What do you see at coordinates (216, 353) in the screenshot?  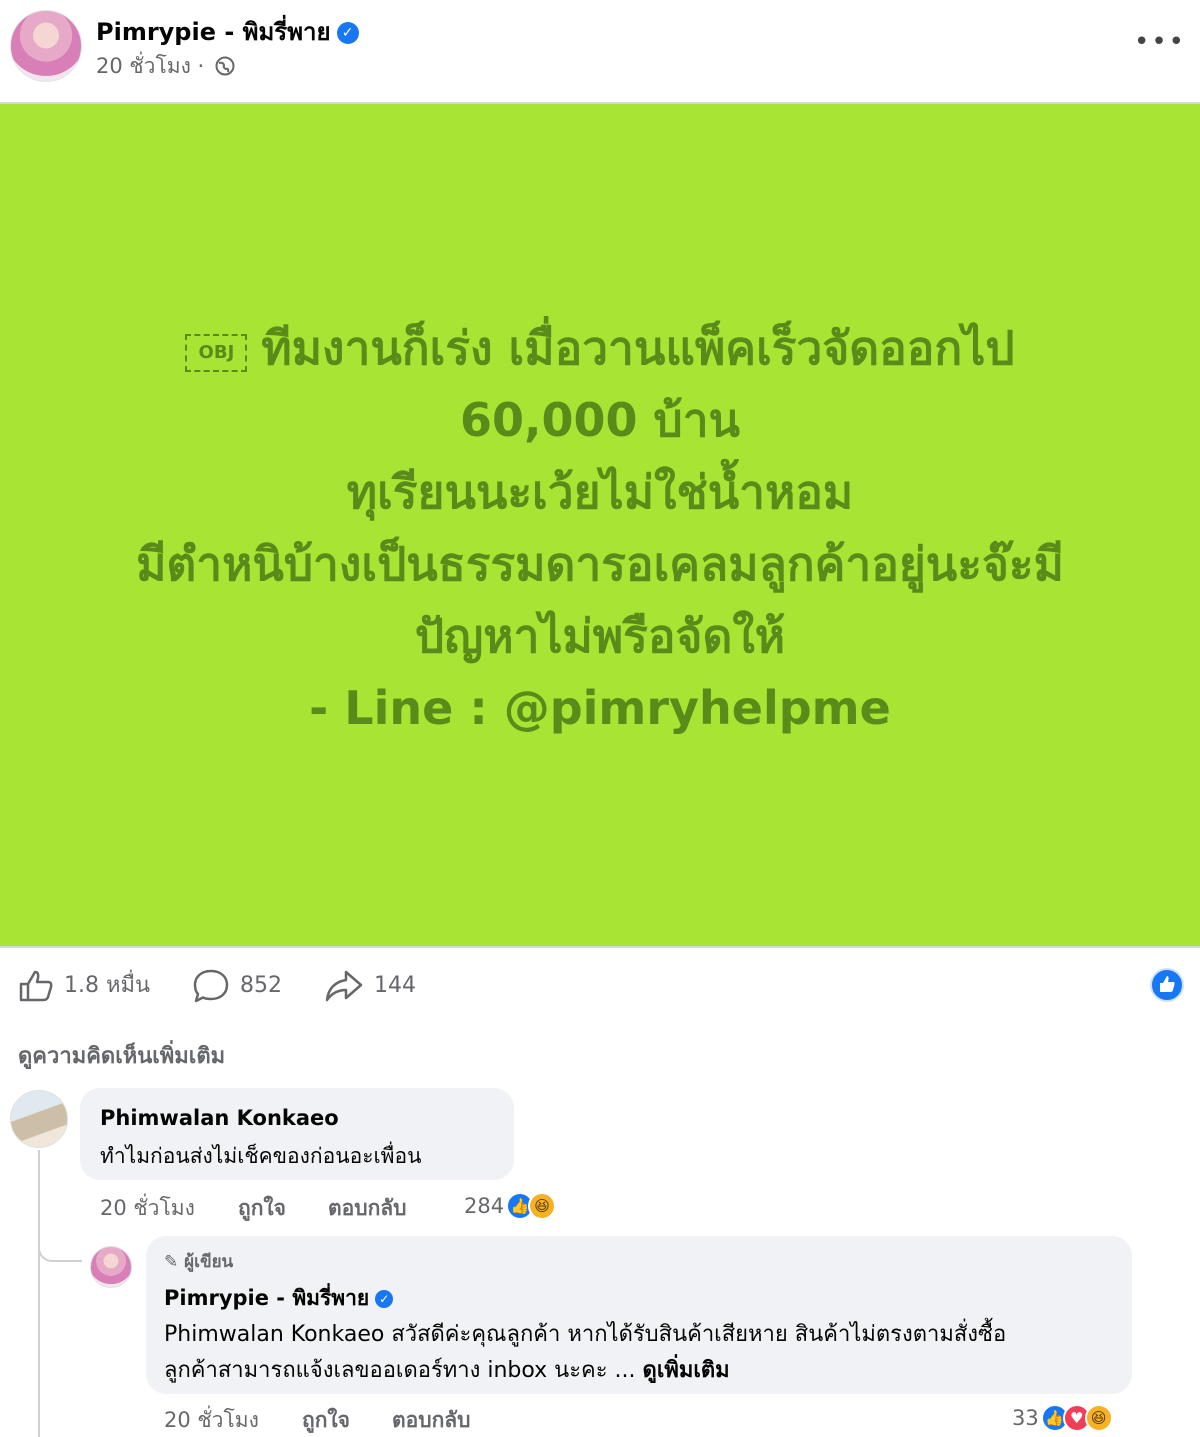 I see `object-placeholder-icon: OBJ` at bounding box center [216, 353].